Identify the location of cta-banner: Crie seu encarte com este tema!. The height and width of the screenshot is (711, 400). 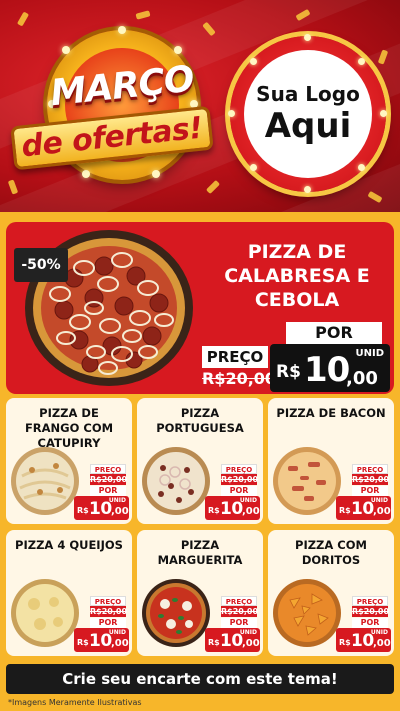
(200, 679).